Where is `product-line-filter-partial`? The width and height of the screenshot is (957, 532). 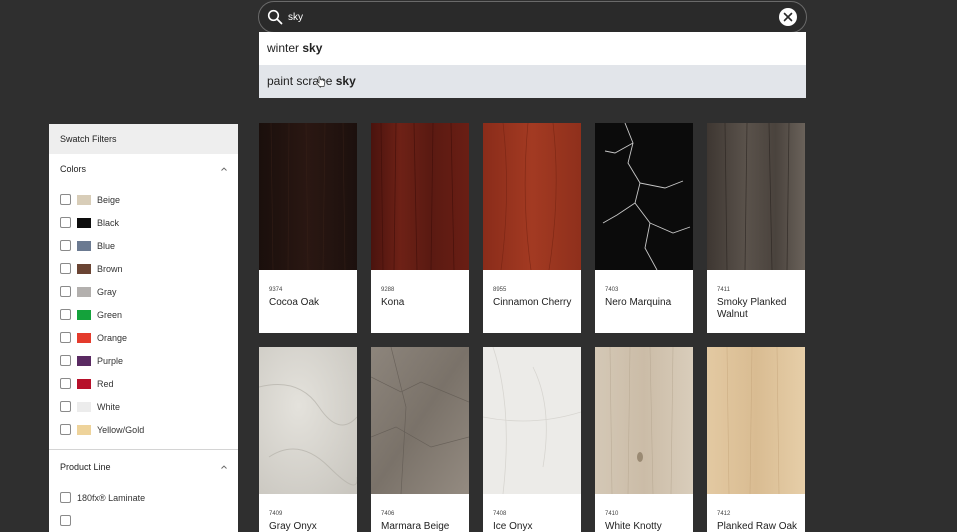 product-line-filter-partial is located at coordinates (143, 520).